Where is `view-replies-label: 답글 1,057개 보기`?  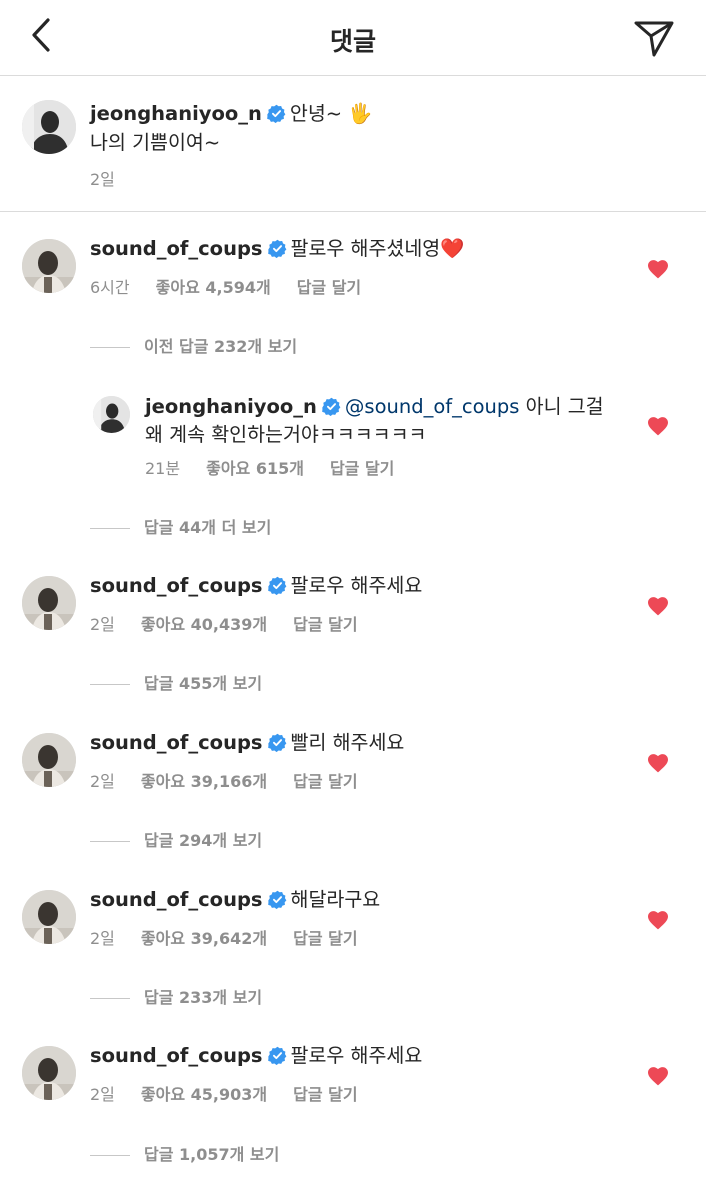 view-replies-label: 답글 1,057개 보기 is located at coordinates (212, 1154).